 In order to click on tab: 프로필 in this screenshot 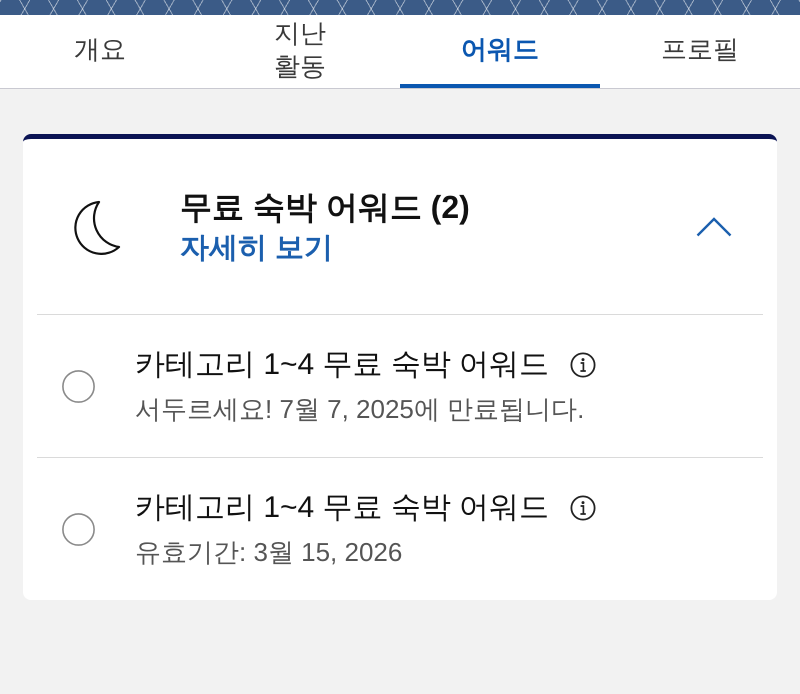, I will do `click(700, 51)`.